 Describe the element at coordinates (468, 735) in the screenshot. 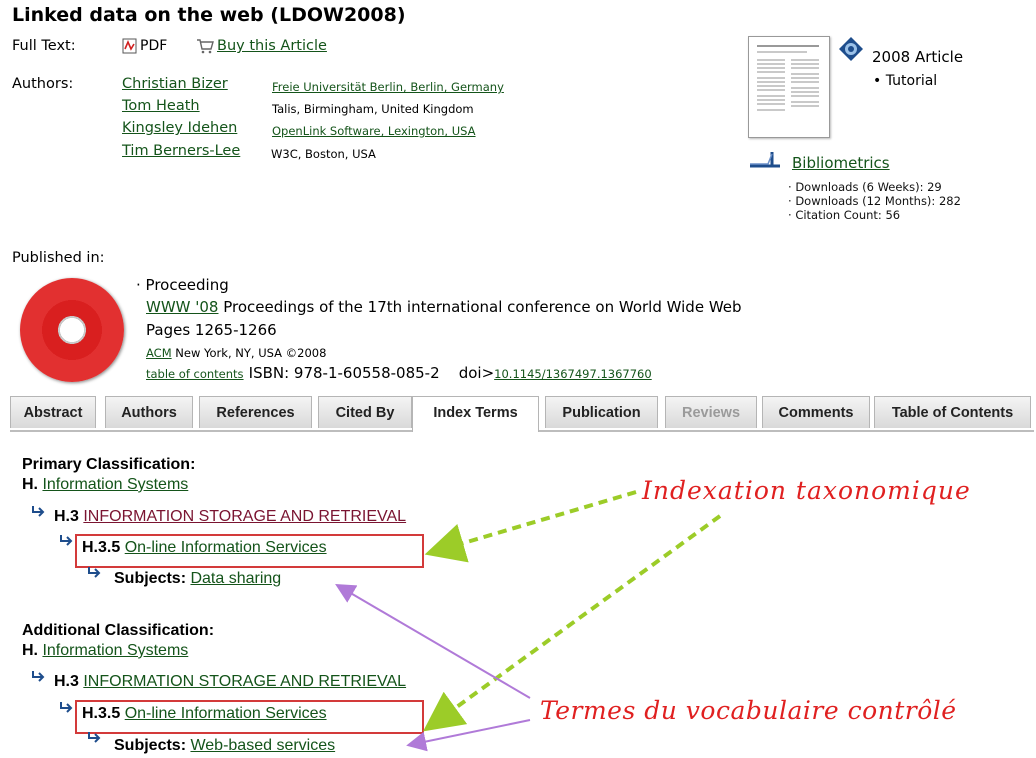

I see `arrow-vocabulary-additional` at that location.